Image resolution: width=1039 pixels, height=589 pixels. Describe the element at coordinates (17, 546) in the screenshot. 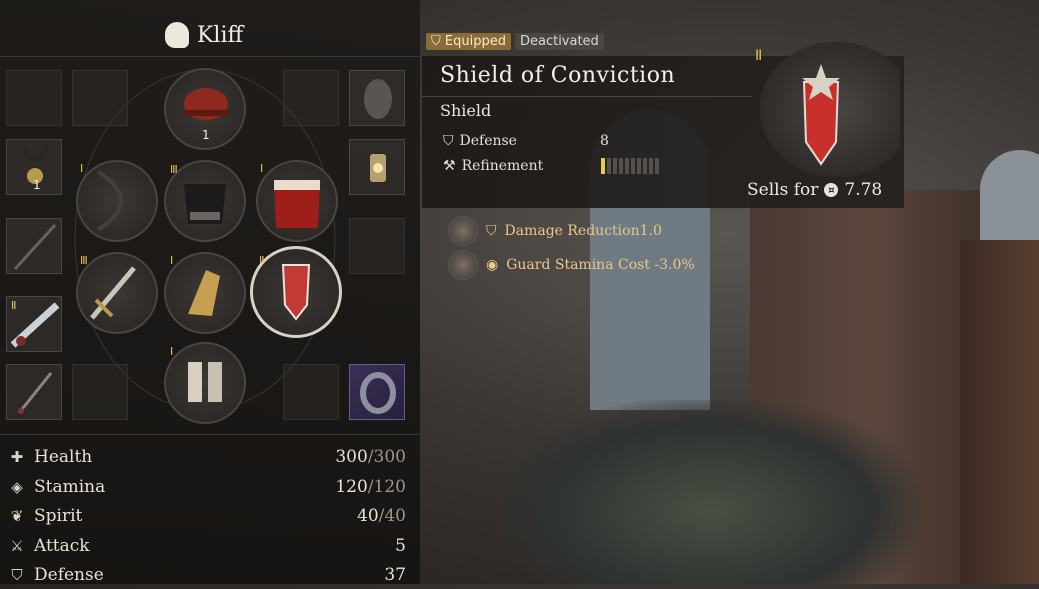

I see `attack-icon: ⚔` at that location.